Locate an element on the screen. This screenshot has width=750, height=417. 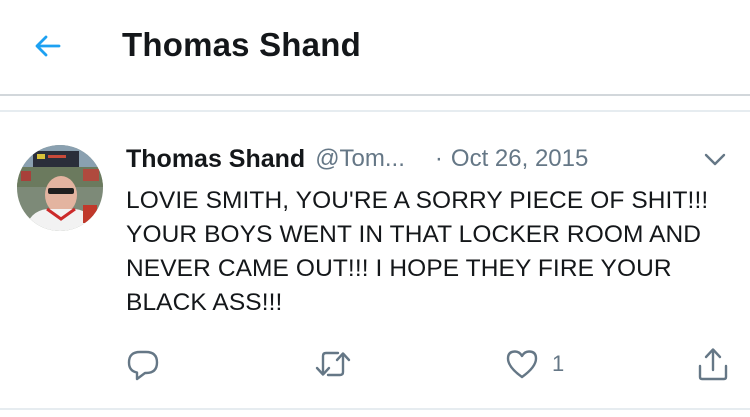
tweet-header: Thomas Shand @Tom... · Oct 26, 2015 is located at coordinates (431, 159).